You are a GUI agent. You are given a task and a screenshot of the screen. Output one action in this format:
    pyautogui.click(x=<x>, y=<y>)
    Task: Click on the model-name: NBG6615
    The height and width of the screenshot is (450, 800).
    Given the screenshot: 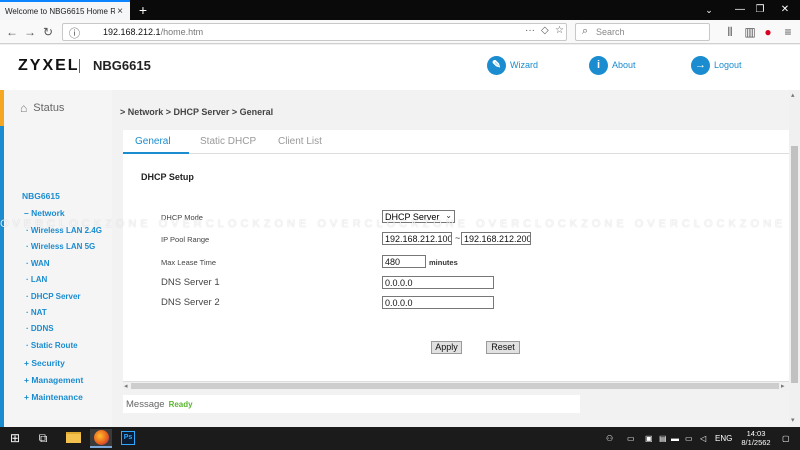 What is the action you would take?
    pyautogui.click(x=122, y=65)
    